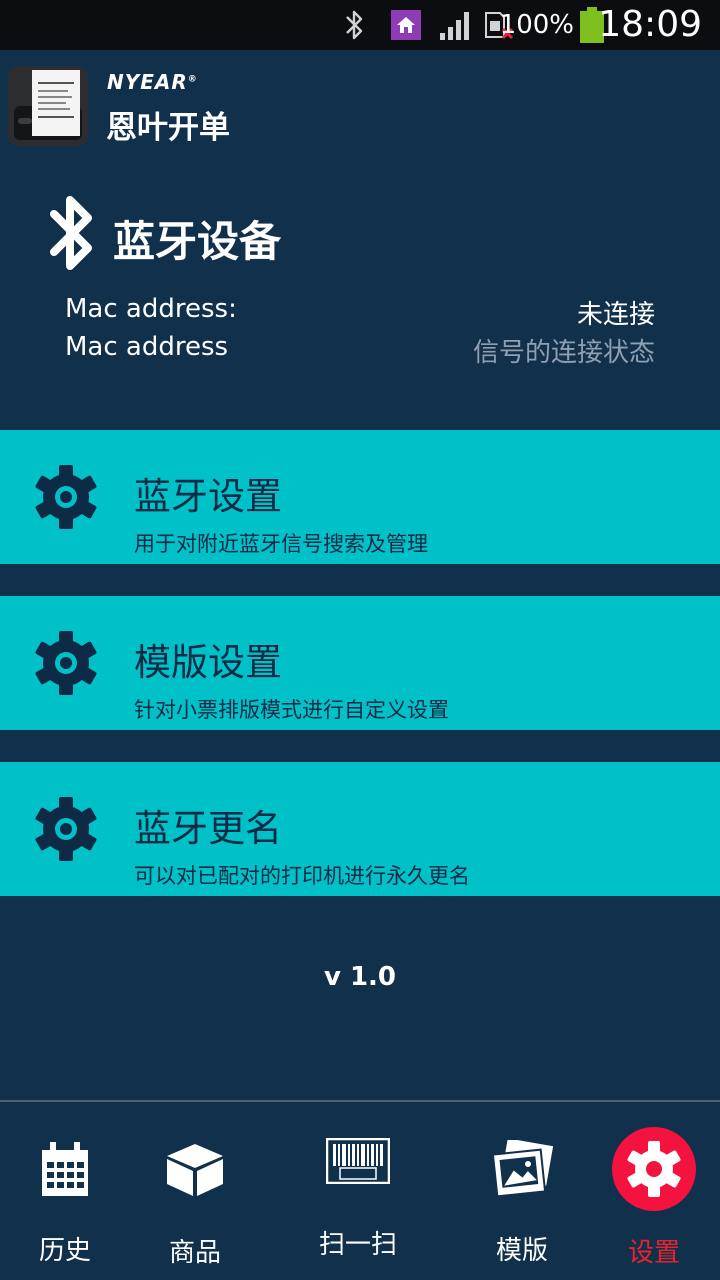 This screenshot has height=1280, width=720. I want to click on battery-percent: 100%, so click(536, 25).